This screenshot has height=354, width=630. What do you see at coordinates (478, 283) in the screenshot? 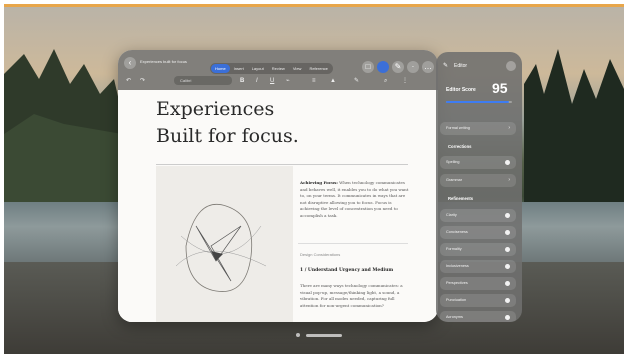
I see `refinement-perspectives: Perspectives` at bounding box center [478, 283].